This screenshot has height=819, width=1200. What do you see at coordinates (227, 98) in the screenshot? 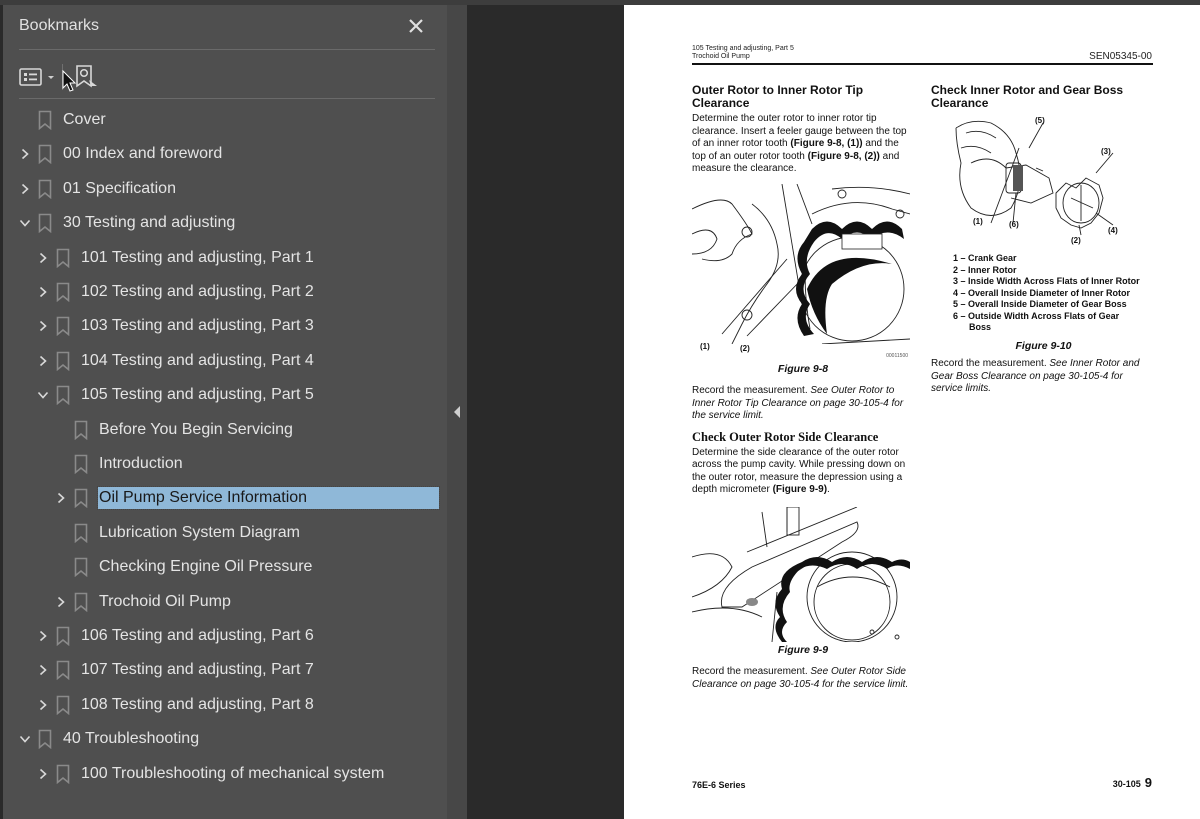
I see `panel-divider-bottom` at bounding box center [227, 98].